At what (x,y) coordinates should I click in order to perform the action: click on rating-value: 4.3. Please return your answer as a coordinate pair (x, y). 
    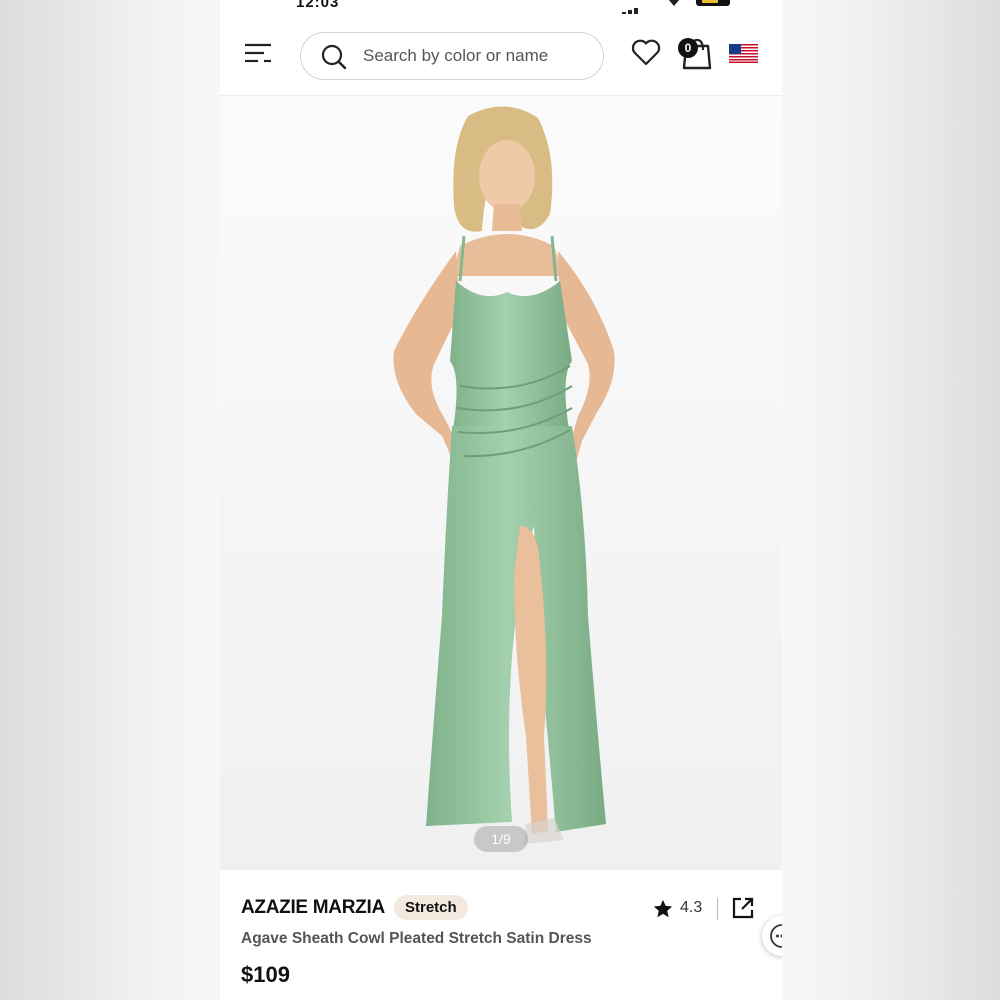
    Looking at the image, I should click on (691, 907).